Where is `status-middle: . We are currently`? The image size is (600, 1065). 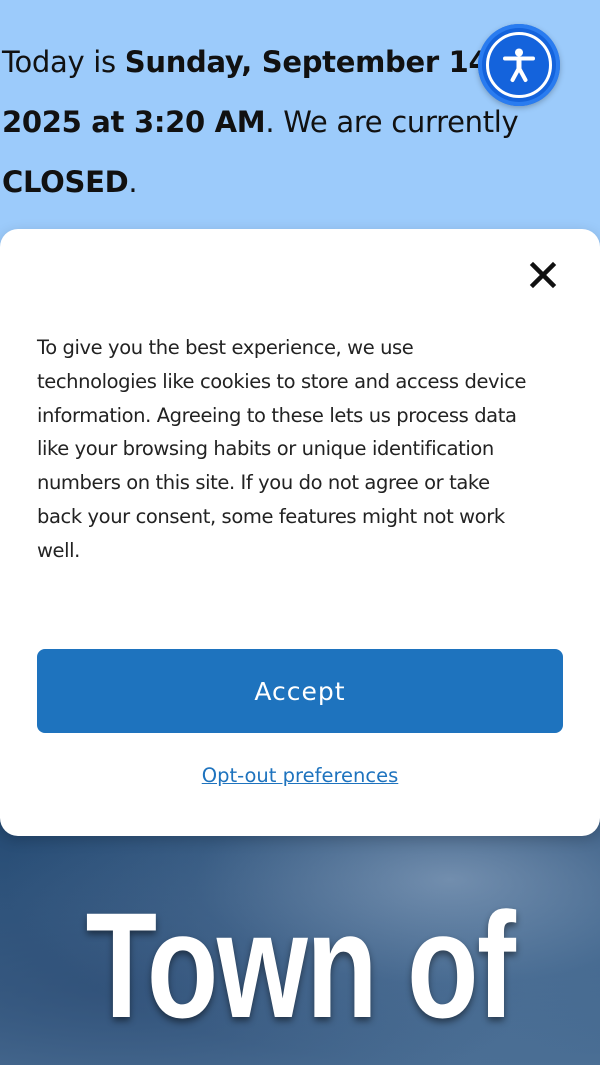 status-middle: . We are currently is located at coordinates (392, 122).